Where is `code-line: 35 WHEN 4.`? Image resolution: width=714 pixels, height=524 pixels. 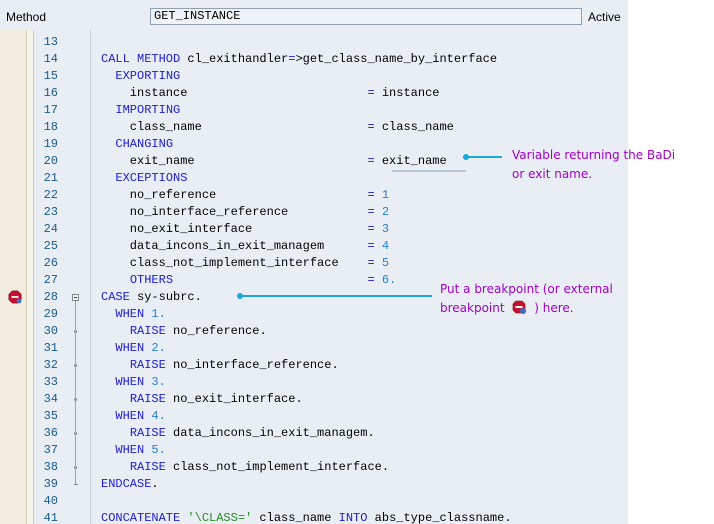 code-line: 35 WHEN 4. is located at coordinates (314, 416).